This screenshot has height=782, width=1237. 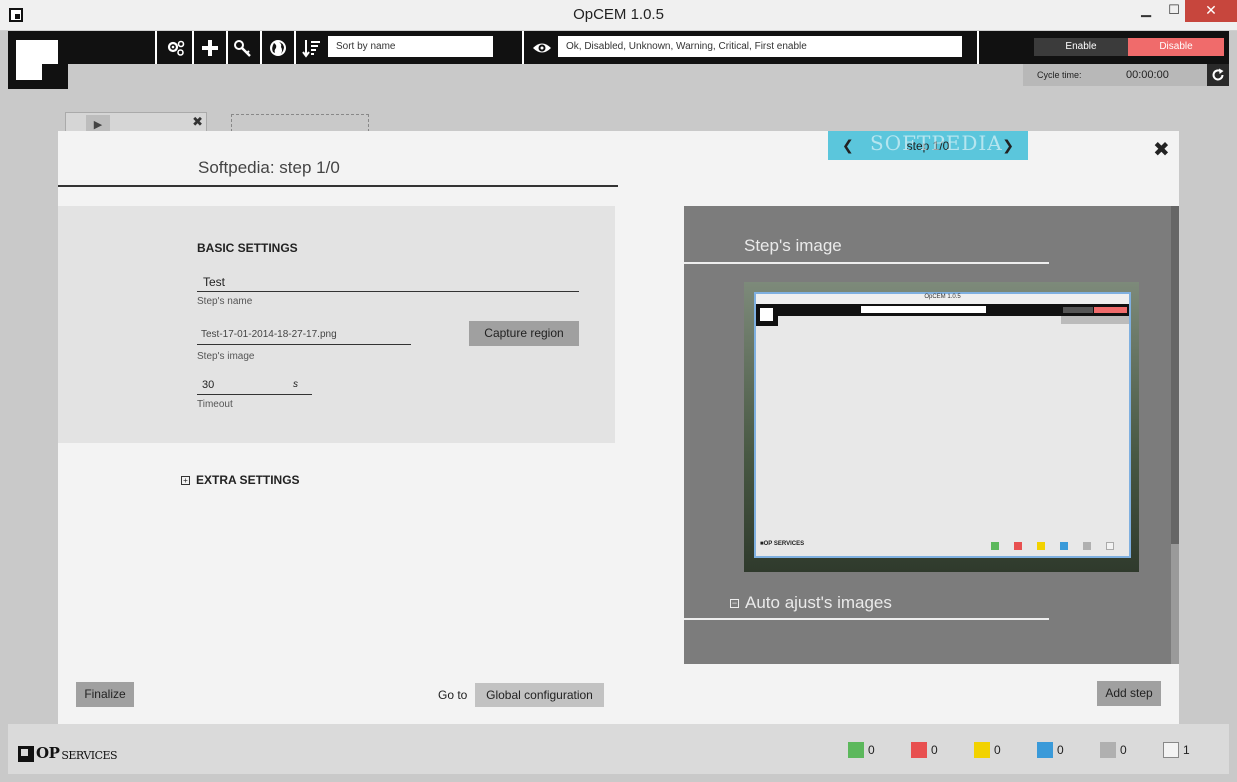 What do you see at coordinates (1211, 11) in the screenshot?
I see `close-window-button: ✕` at bounding box center [1211, 11].